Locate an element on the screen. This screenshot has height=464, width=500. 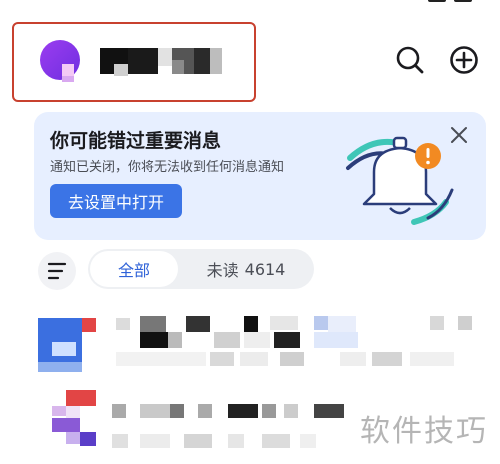
avatar-logo is located at coordinates (60, 61).